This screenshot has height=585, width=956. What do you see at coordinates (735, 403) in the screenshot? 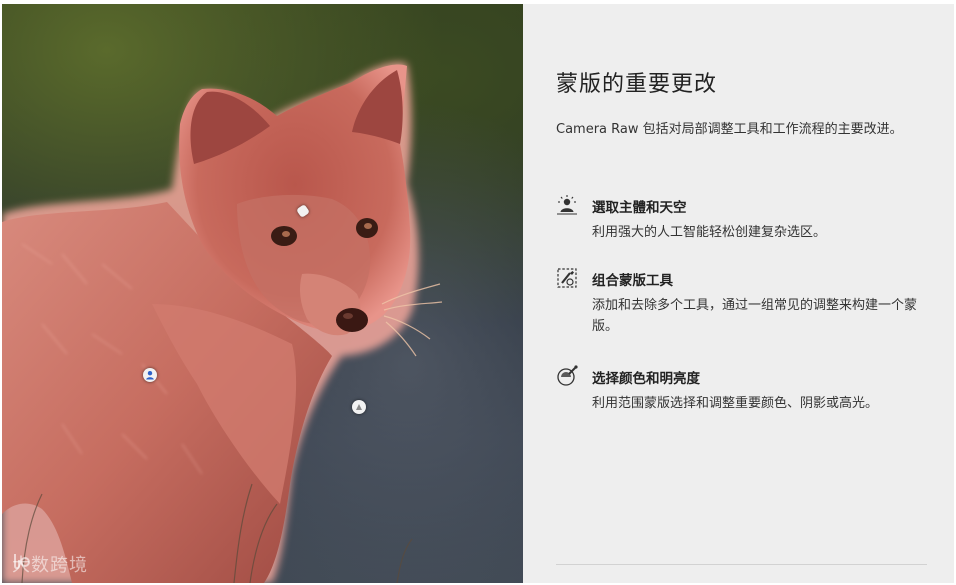
I see `feature-description: 利用范围蒙版选择和调整重要颜色、阴影或高光。` at bounding box center [735, 403].